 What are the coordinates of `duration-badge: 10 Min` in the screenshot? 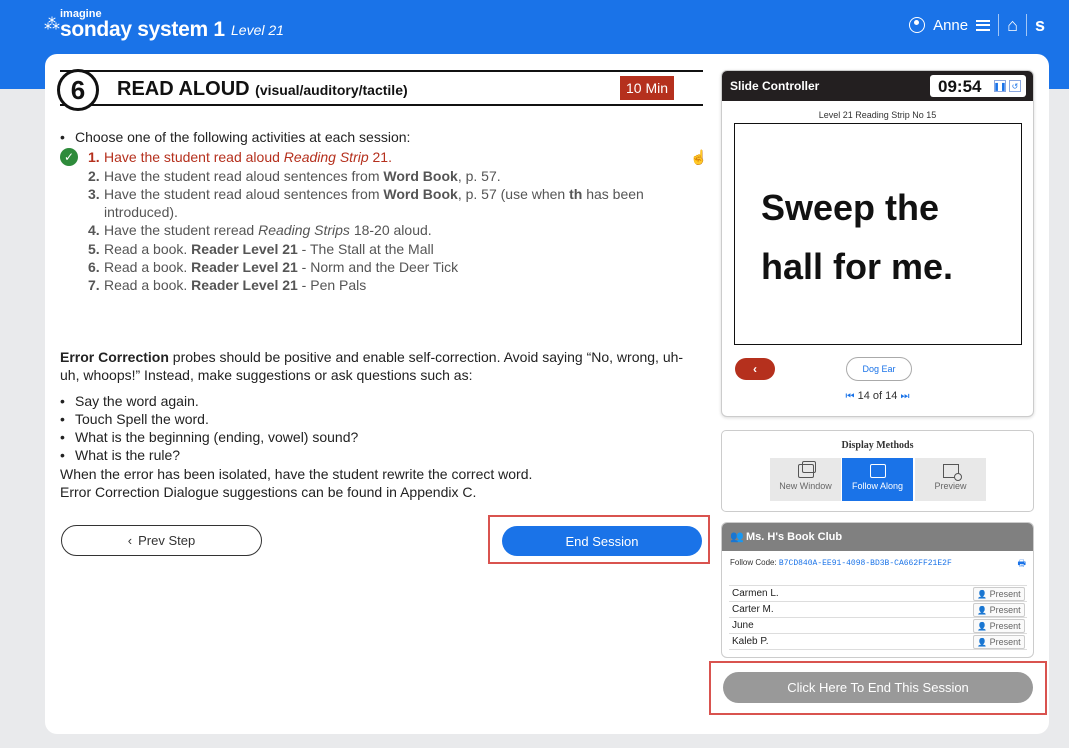 It's located at (647, 88).